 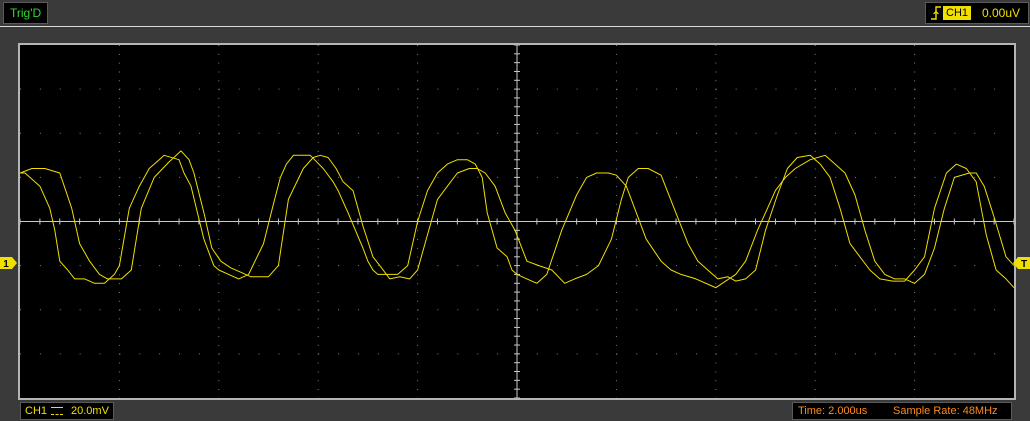 I want to click on ch1-scale: 20.0mV, so click(x=90, y=411).